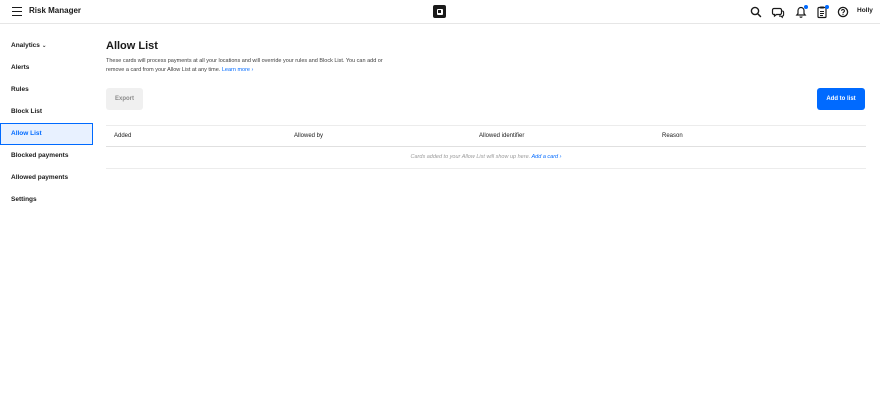 The image size is (880, 405). Describe the element at coordinates (20, 67) in the screenshot. I see `sidebar-item-label: Alerts` at that location.